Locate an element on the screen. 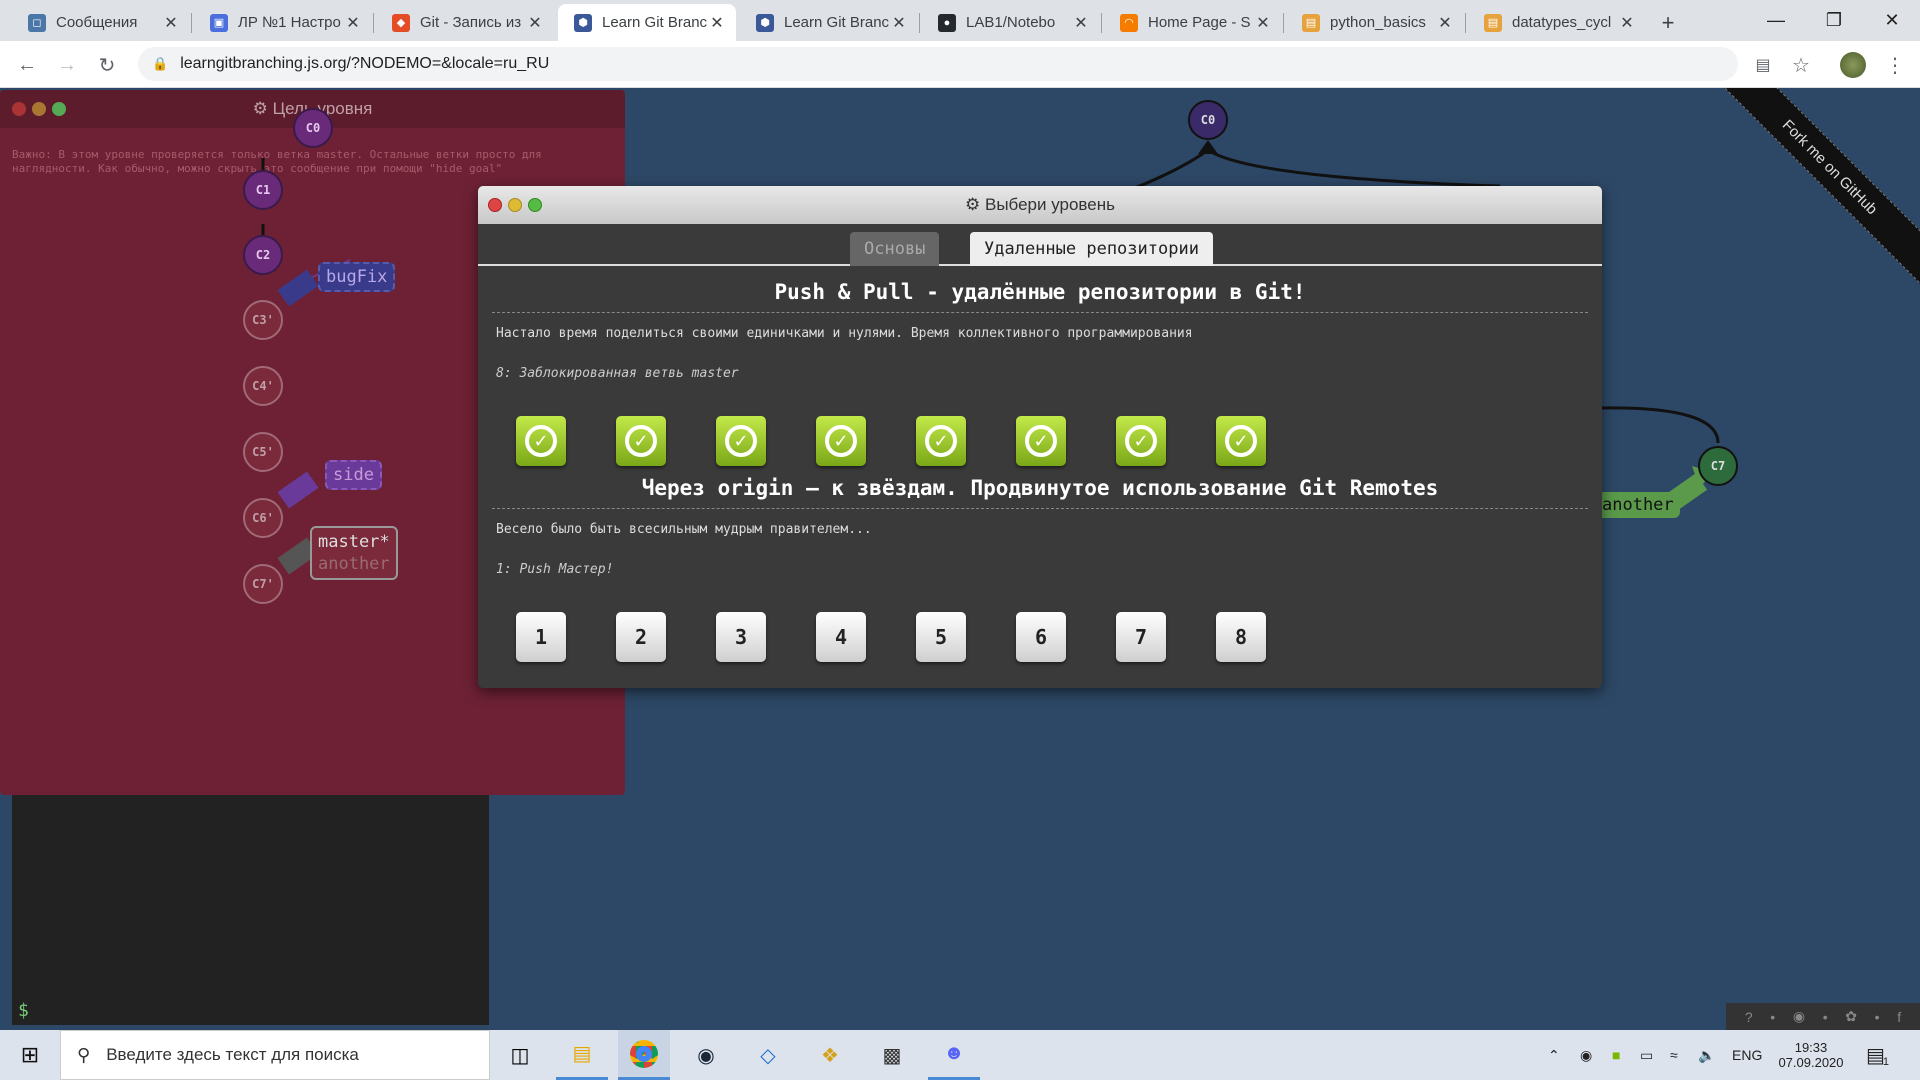 The image size is (1920, 1080). twitter-icon: ✿ is located at coordinates (1851, 1016).